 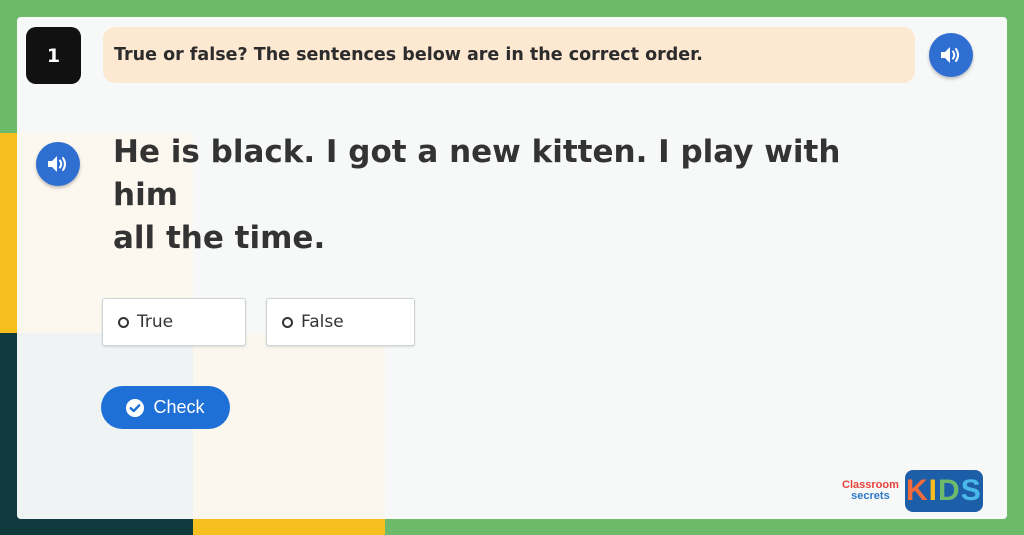 What do you see at coordinates (179, 407) in the screenshot?
I see `check-label: Check` at bounding box center [179, 407].